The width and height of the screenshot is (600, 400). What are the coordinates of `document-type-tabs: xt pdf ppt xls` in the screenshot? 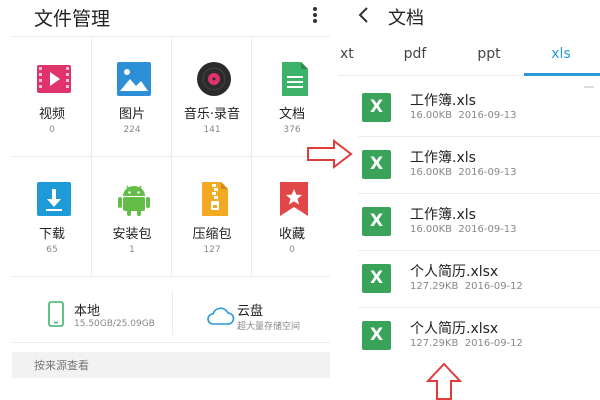 It's located at (469, 57).